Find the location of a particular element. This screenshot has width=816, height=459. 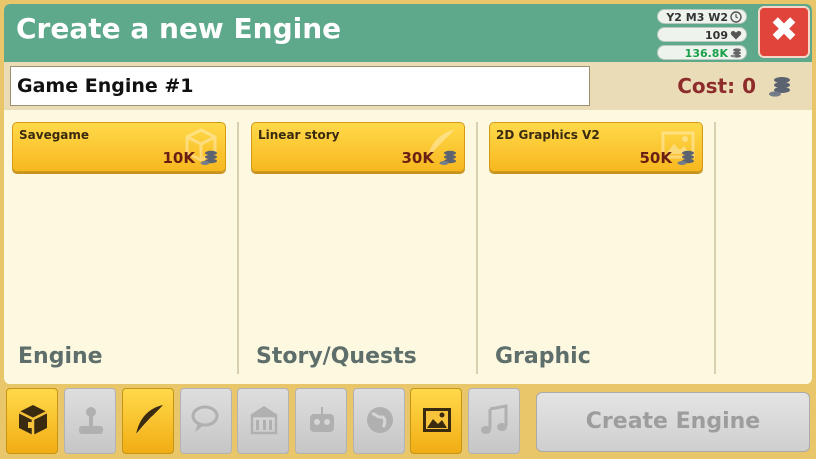

tab-world-design is located at coordinates (379, 421).